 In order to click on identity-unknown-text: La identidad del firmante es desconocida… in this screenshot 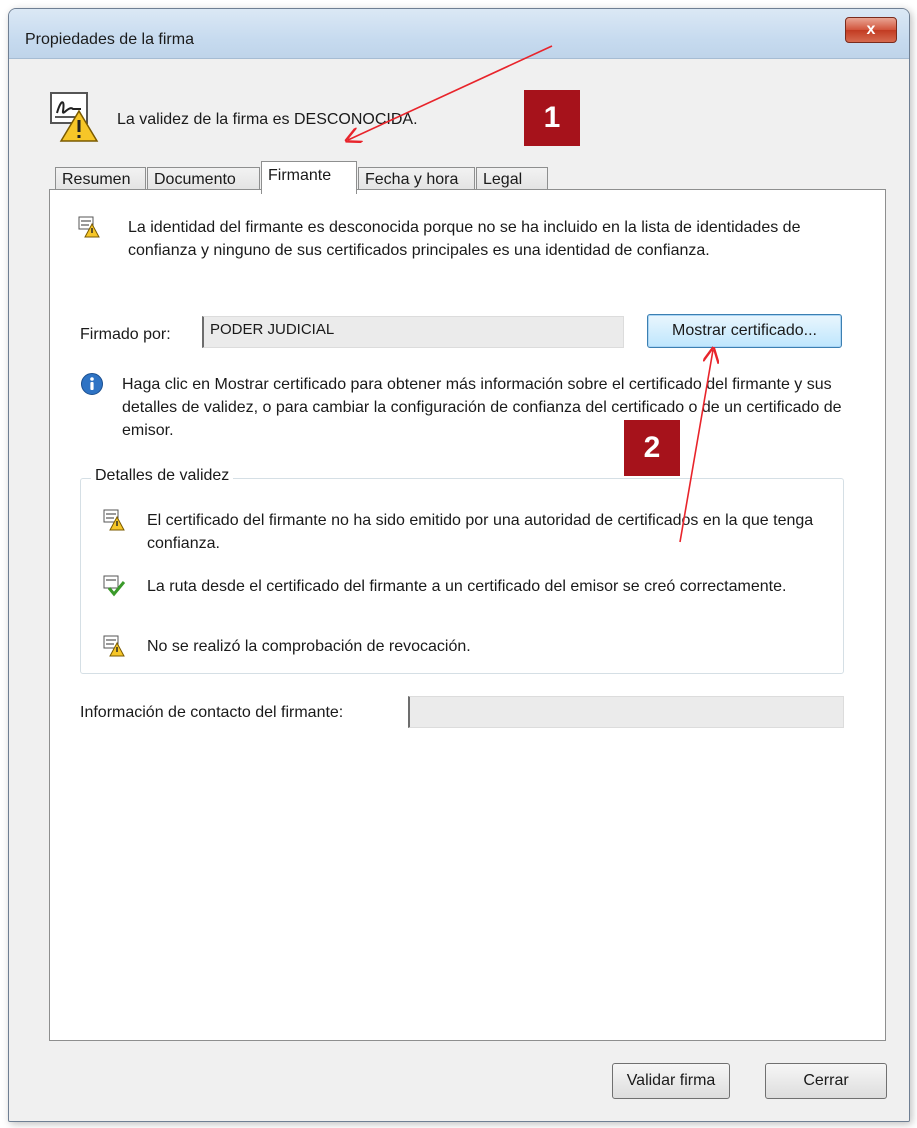, I will do `click(464, 239)`.